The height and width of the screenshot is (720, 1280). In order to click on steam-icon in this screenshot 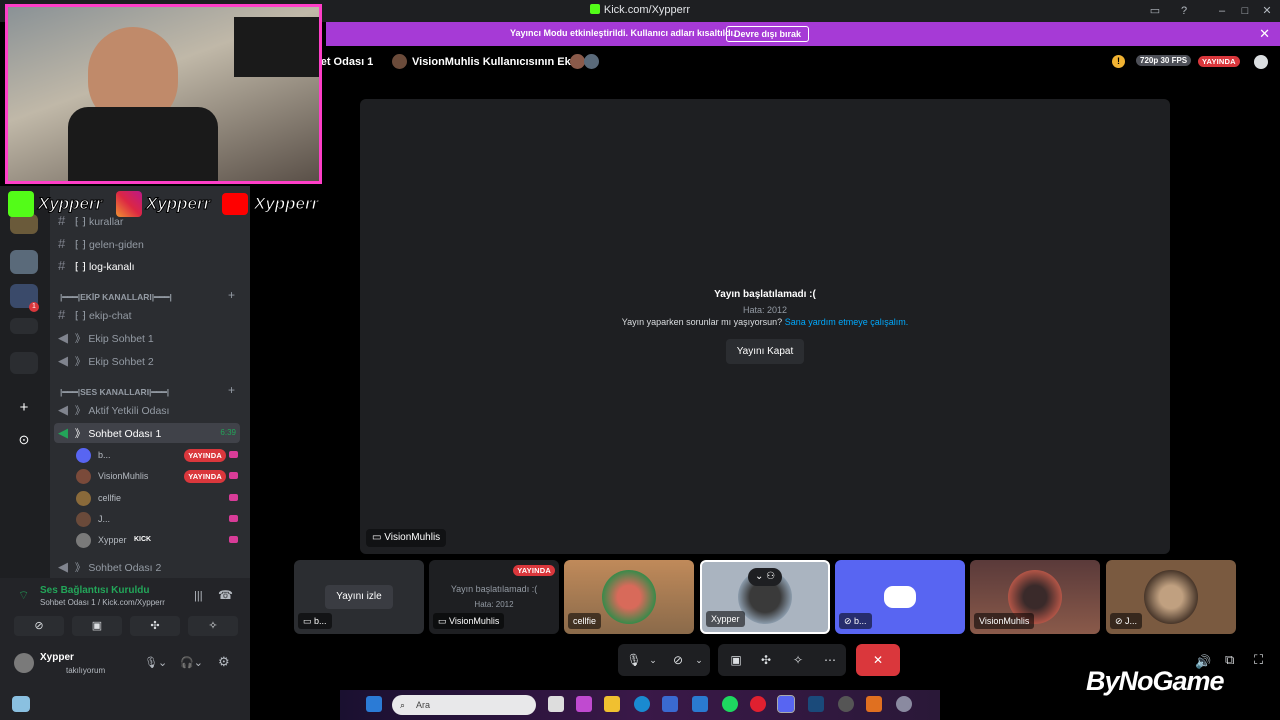, I will do `click(816, 704)`.